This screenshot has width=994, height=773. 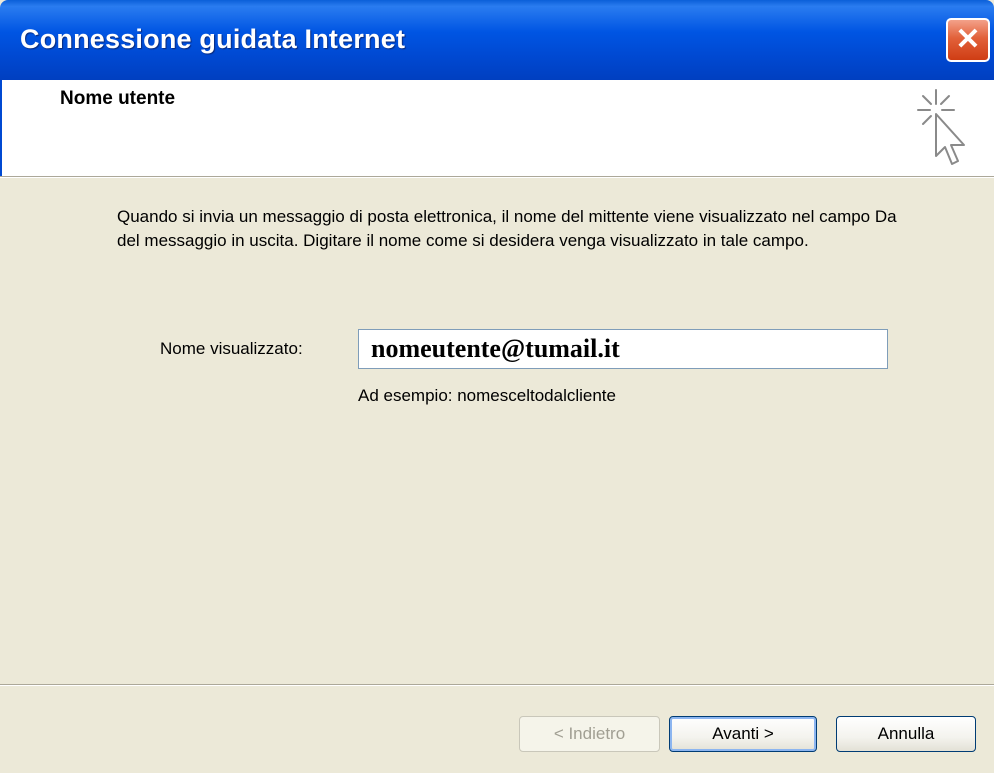 I want to click on next-button: Avanti >, so click(x=743, y=734).